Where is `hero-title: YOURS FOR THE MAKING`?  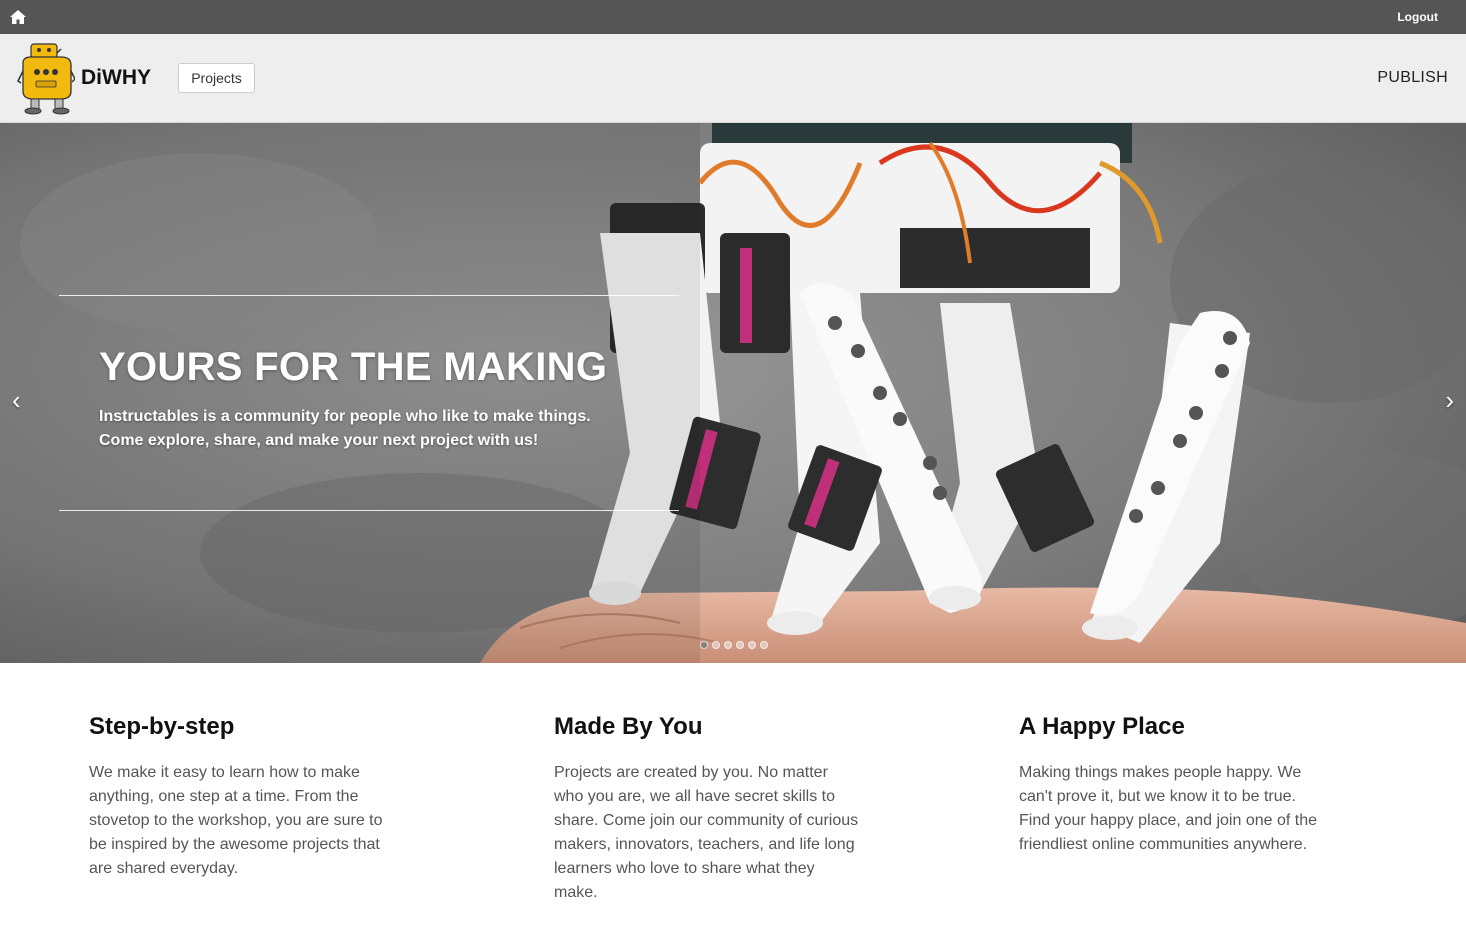
hero-title: YOURS FOR THE MAKING is located at coordinates (353, 367).